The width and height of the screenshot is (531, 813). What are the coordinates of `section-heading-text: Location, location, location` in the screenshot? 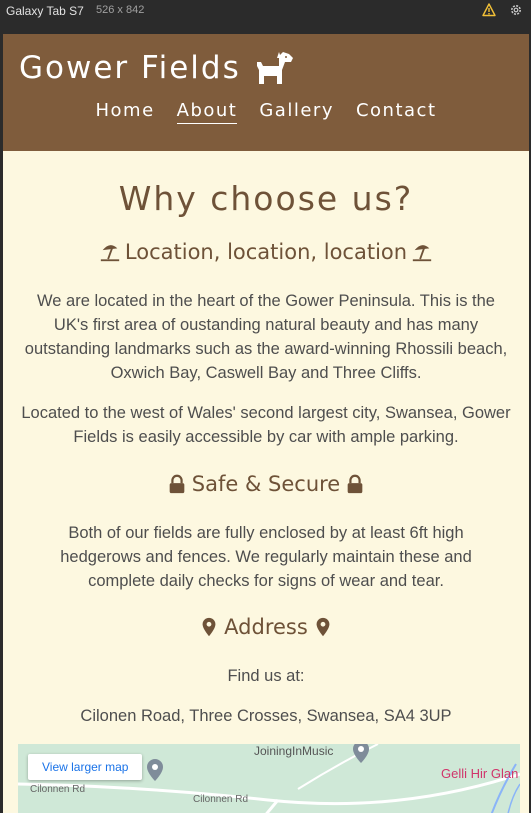 It's located at (266, 252).